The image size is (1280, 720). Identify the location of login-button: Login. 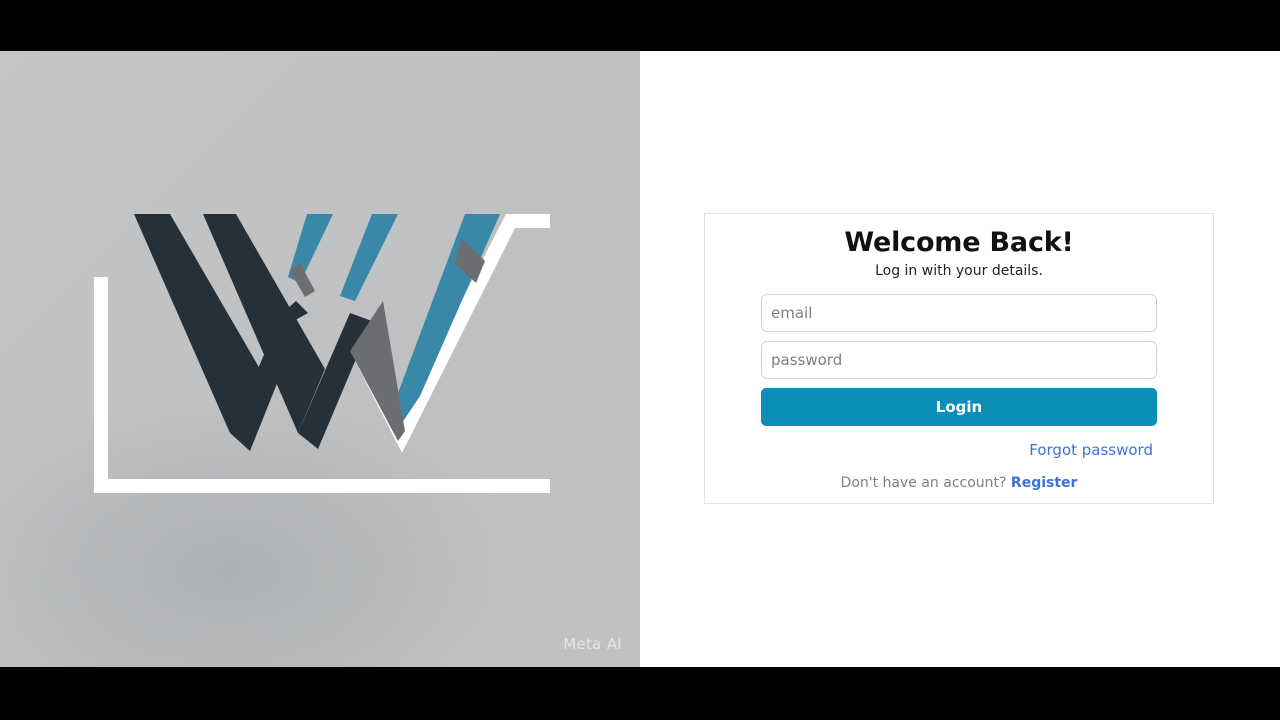
(959, 407).